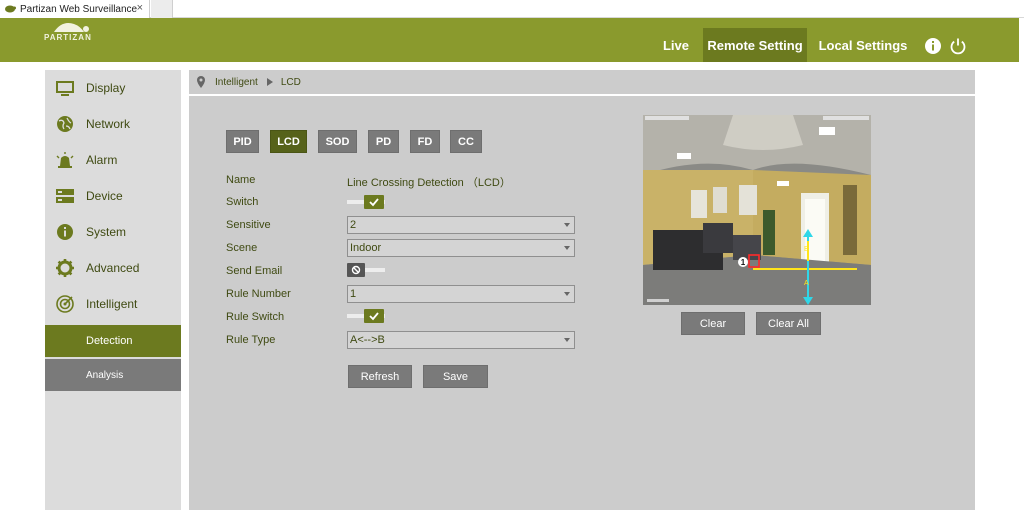 Image resolution: width=1024 pixels, height=510 pixels. What do you see at coordinates (242, 202) in the screenshot?
I see `switch-label: Switch` at bounding box center [242, 202].